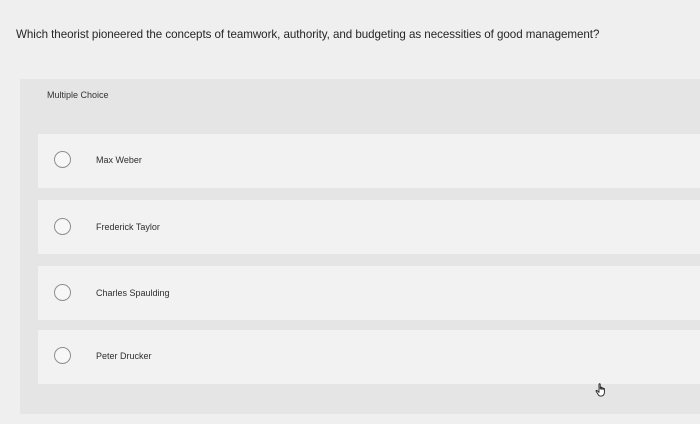 The width and height of the screenshot is (700, 424). Describe the element at coordinates (369, 357) in the screenshot. I see `answer-option-peter-drucker: Peter Drucker` at that location.